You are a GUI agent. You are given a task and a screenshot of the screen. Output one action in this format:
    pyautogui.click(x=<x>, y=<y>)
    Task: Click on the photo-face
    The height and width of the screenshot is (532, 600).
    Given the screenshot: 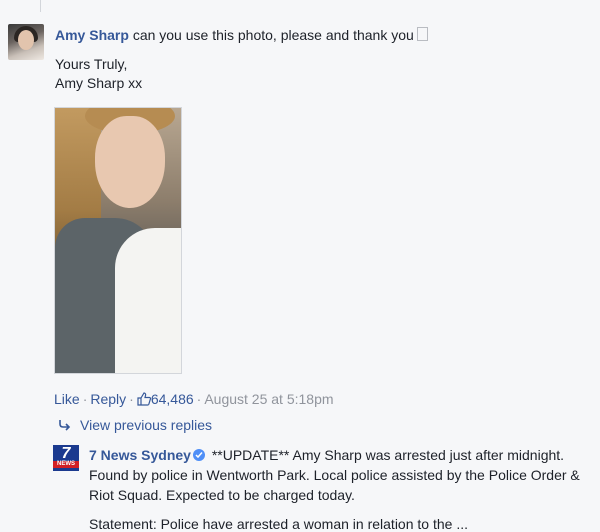 What is the action you would take?
    pyautogui.click(x=130, y=162)
    